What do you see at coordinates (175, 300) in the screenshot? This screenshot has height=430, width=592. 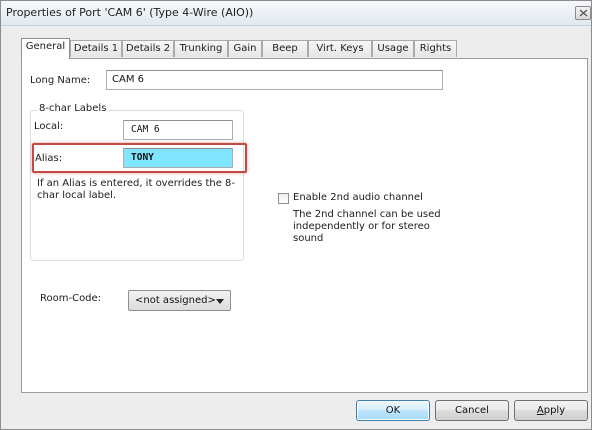 I see `room-code-value: <not assigned>` at bounding box center [175, 300].